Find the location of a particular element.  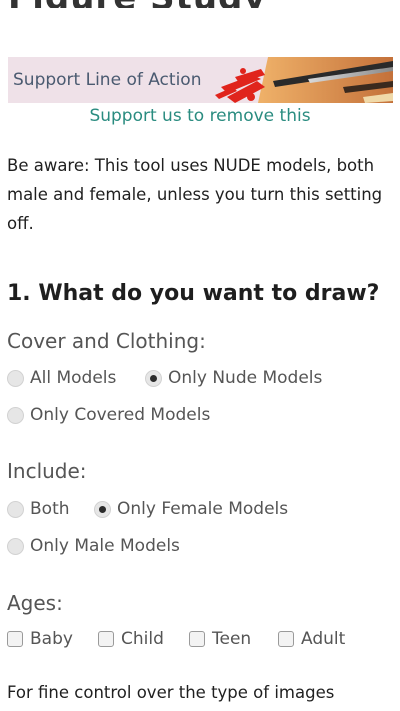

checkbox-label: Child is located at coordinates (142, 639).